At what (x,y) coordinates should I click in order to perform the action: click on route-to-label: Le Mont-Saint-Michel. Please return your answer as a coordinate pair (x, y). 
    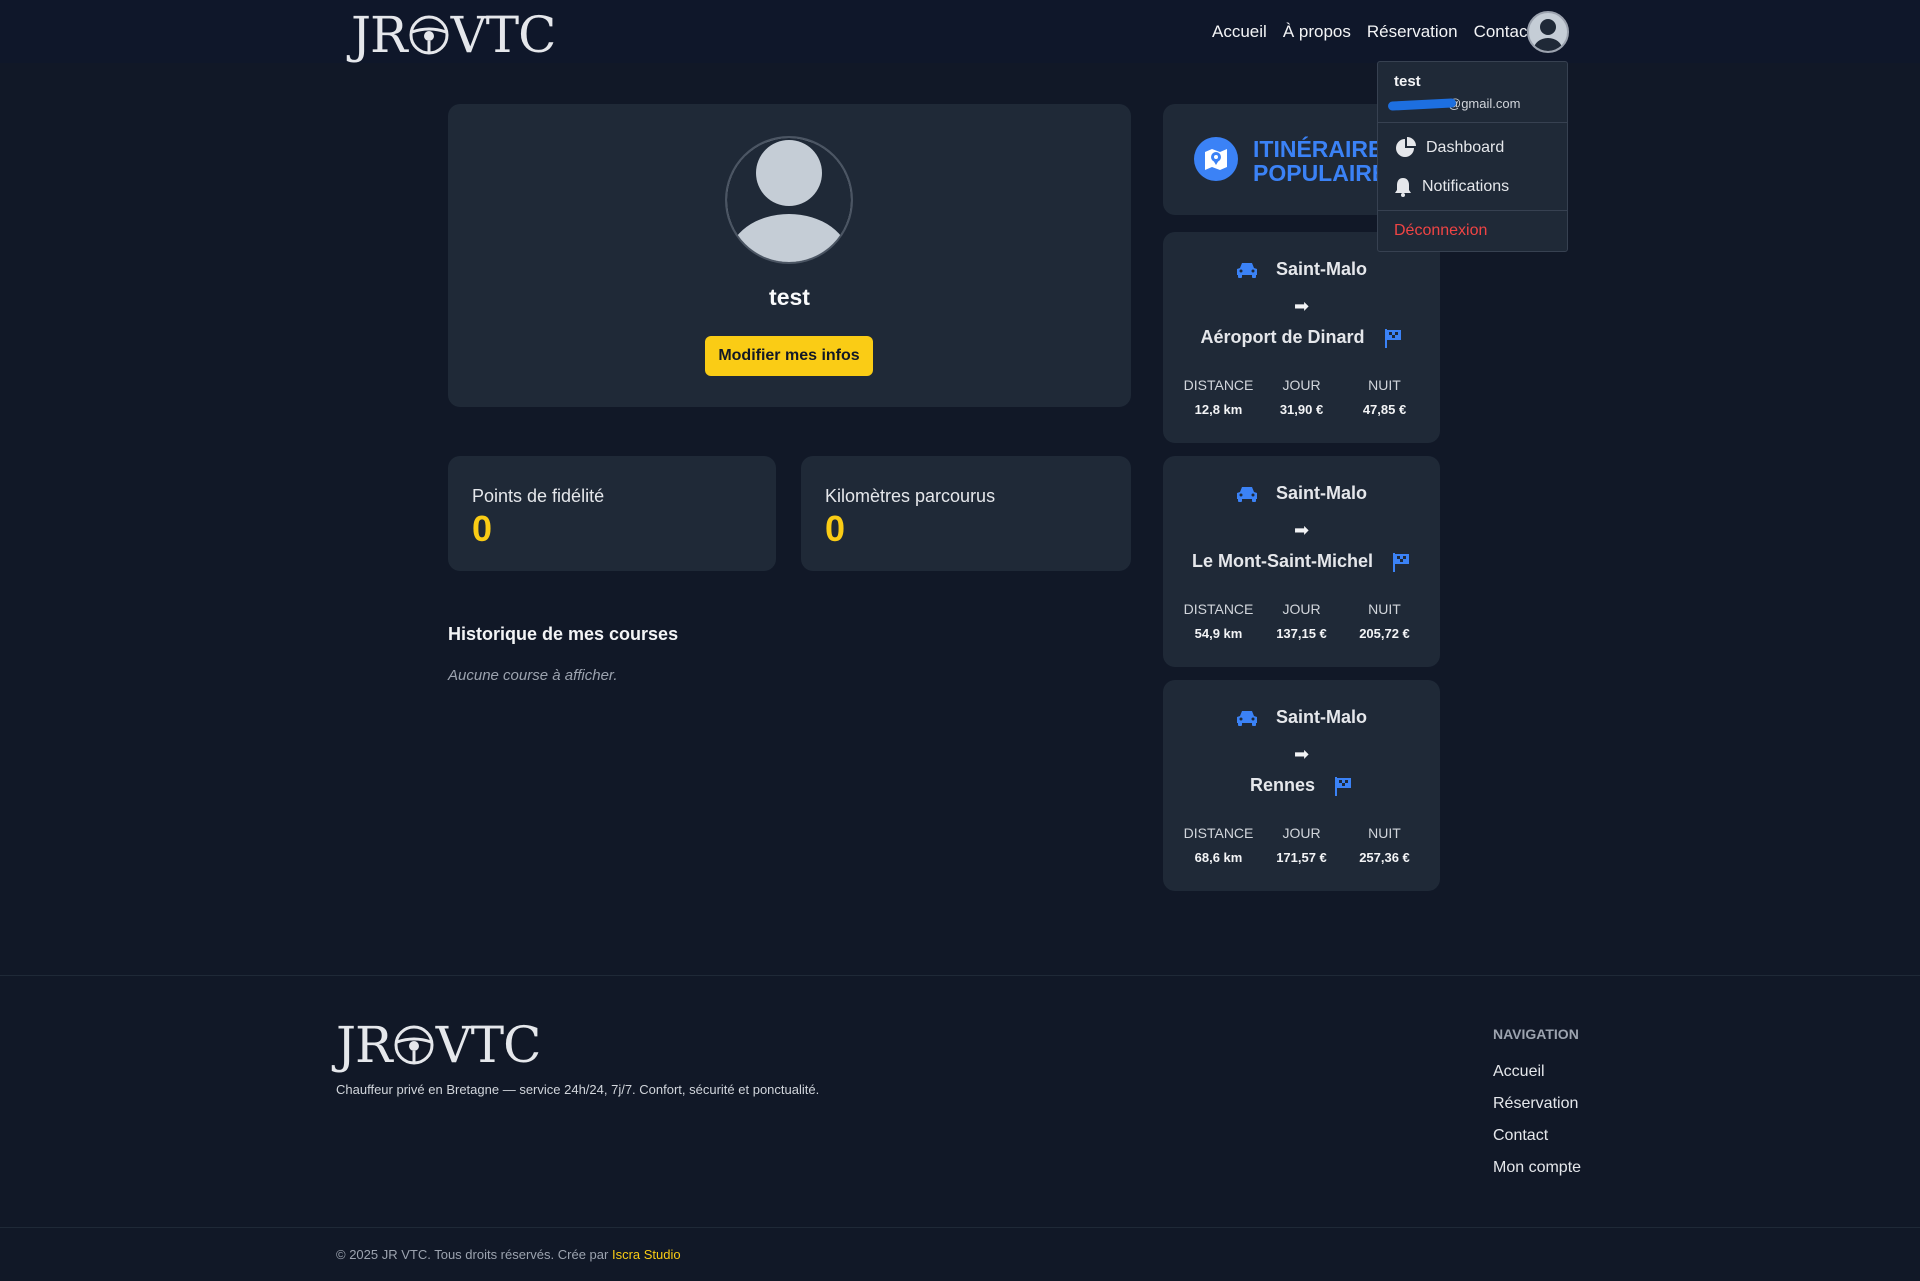
    Looking at the image, I should click on (1282, 561).